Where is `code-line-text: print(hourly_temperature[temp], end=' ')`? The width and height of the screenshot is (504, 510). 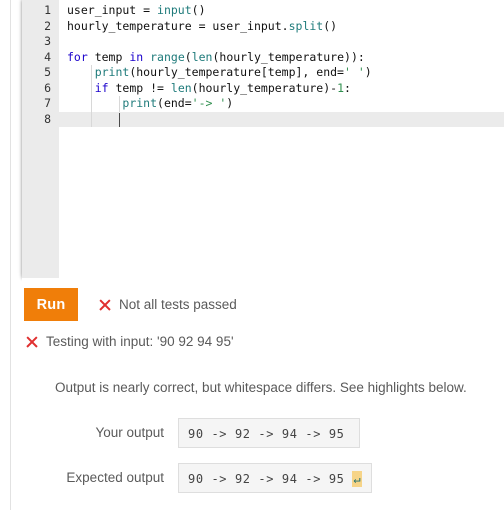 code-line-text: print(hourly_temperature[temp], end=' ') is located at coordinates (233, 72).